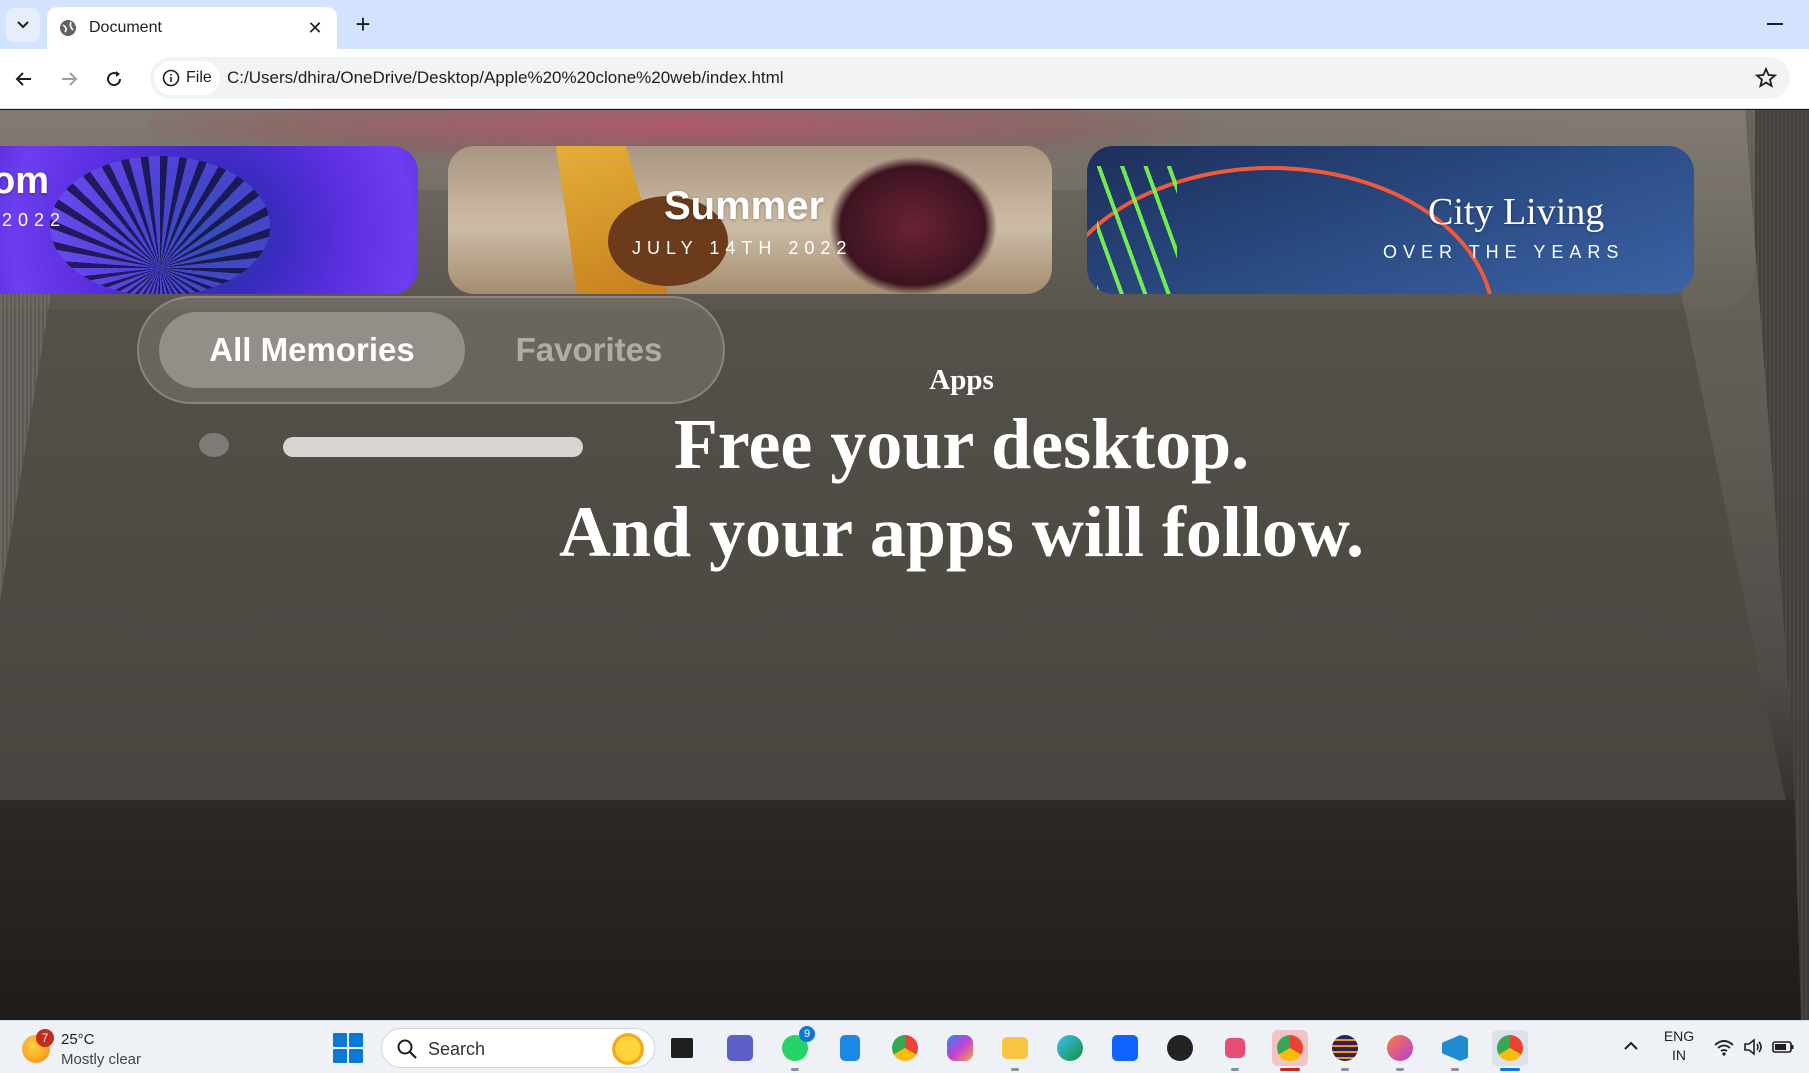 This screenshot has height=1073, width=1809. Describe the element at coordinates (1125, 1048) in the screenshot. I see `sticky-app-icon` at that location.